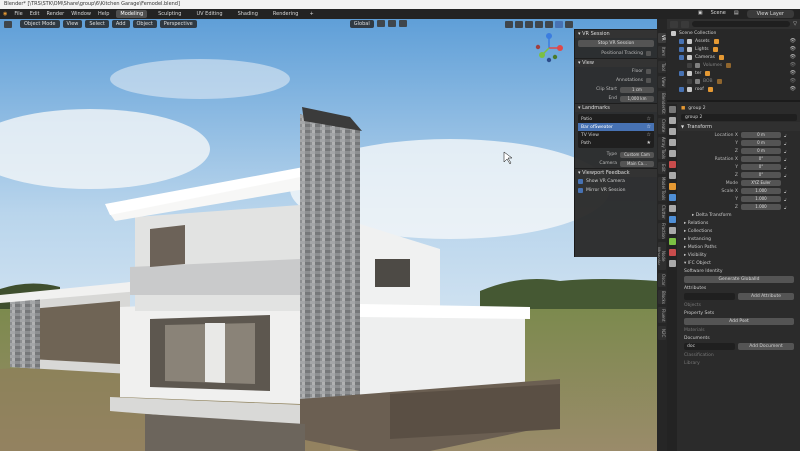 The width and height of the screenshot is (800, 451). I want to click on display-mode-icon, so click(685, 24).